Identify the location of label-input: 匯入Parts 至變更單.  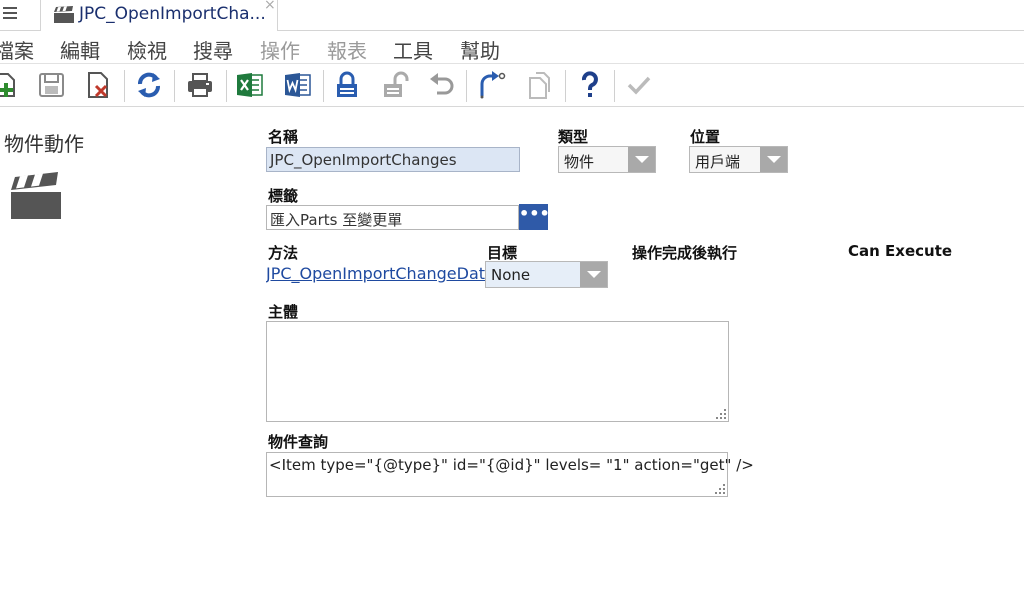
(392, 217).